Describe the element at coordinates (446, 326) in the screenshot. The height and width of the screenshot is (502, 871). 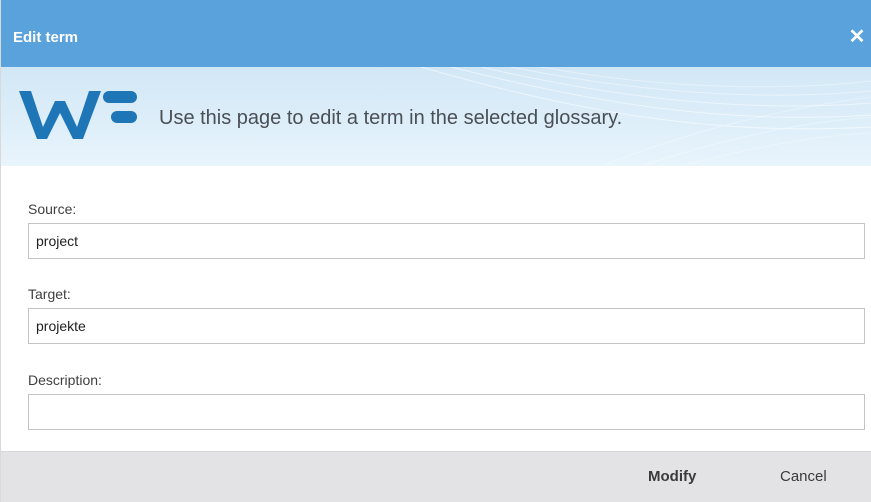
I see `target-input: projekte` at that location.